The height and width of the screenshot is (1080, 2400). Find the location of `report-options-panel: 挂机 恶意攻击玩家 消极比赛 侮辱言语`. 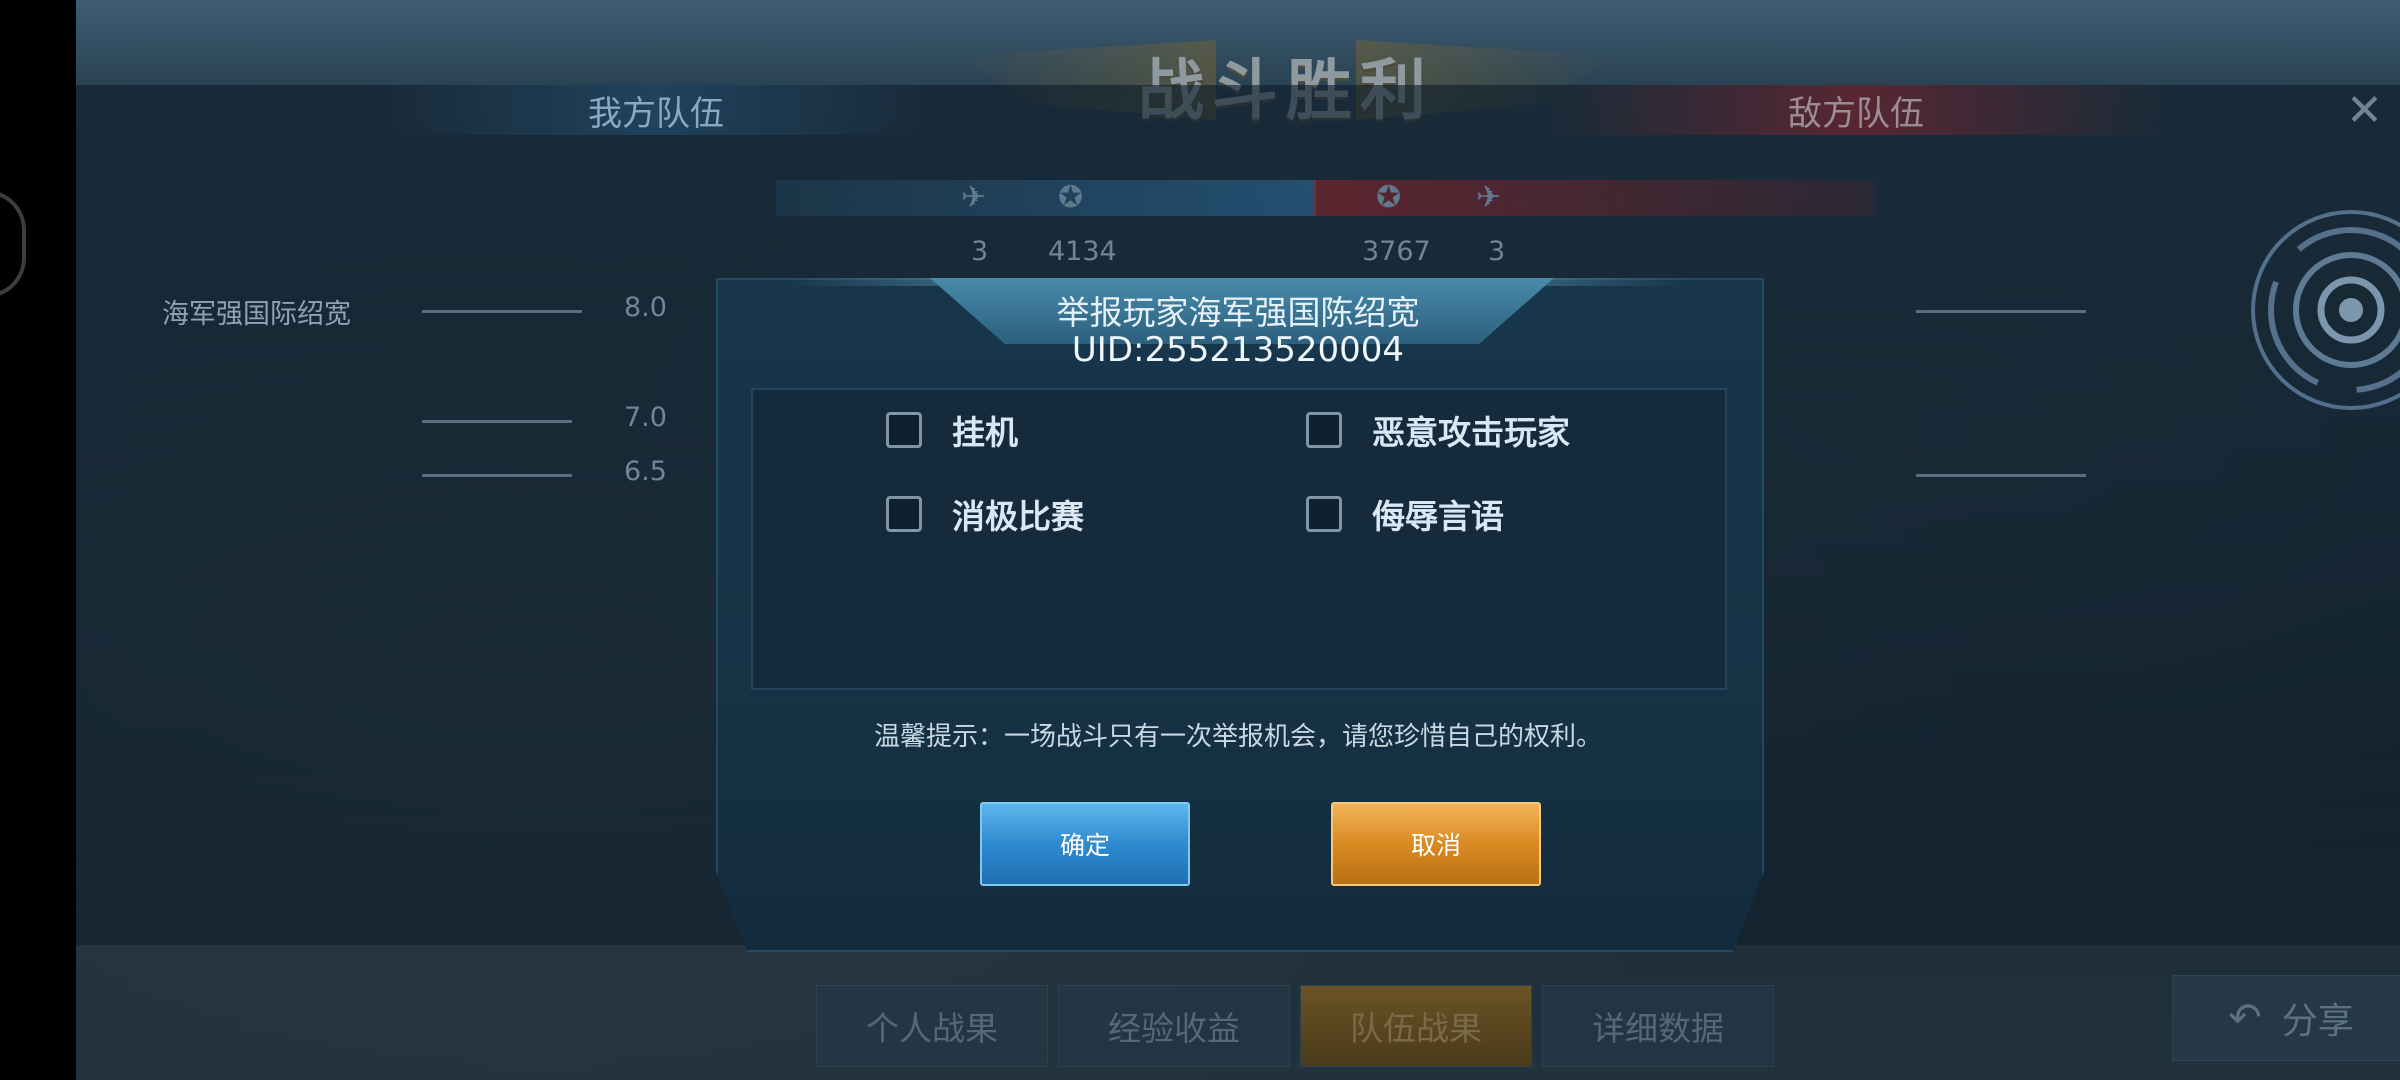

report-options-panel: 挂机 恶意攻击玩家 消极比赛 侮辱言语 is located at coordinates (1239, 539).